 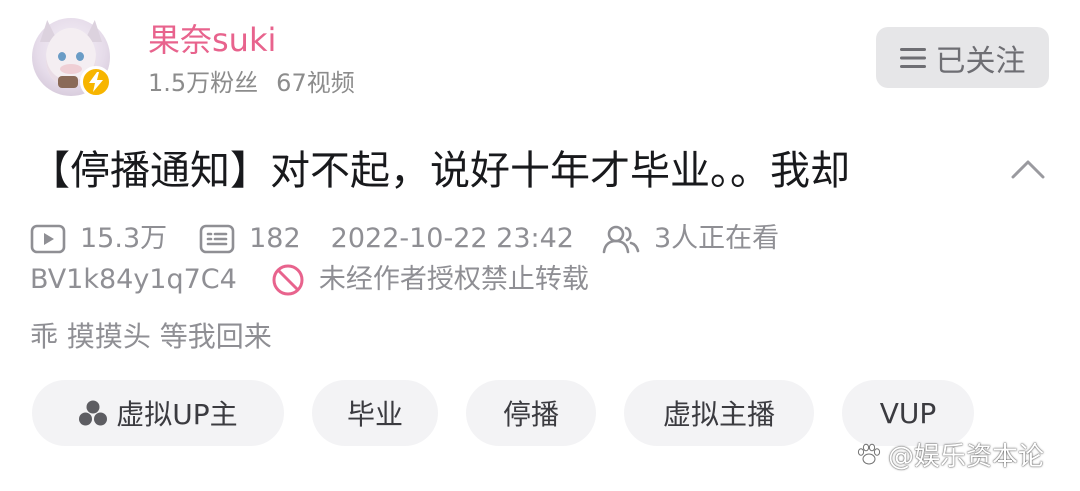 I want to click on watermark: @娱乐资本论, so click(x=950, y=454).